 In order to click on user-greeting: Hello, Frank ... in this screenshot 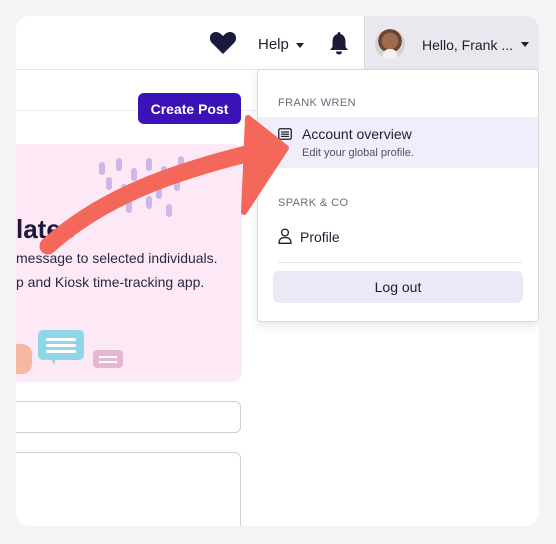, I will do `click(468, 45)`.